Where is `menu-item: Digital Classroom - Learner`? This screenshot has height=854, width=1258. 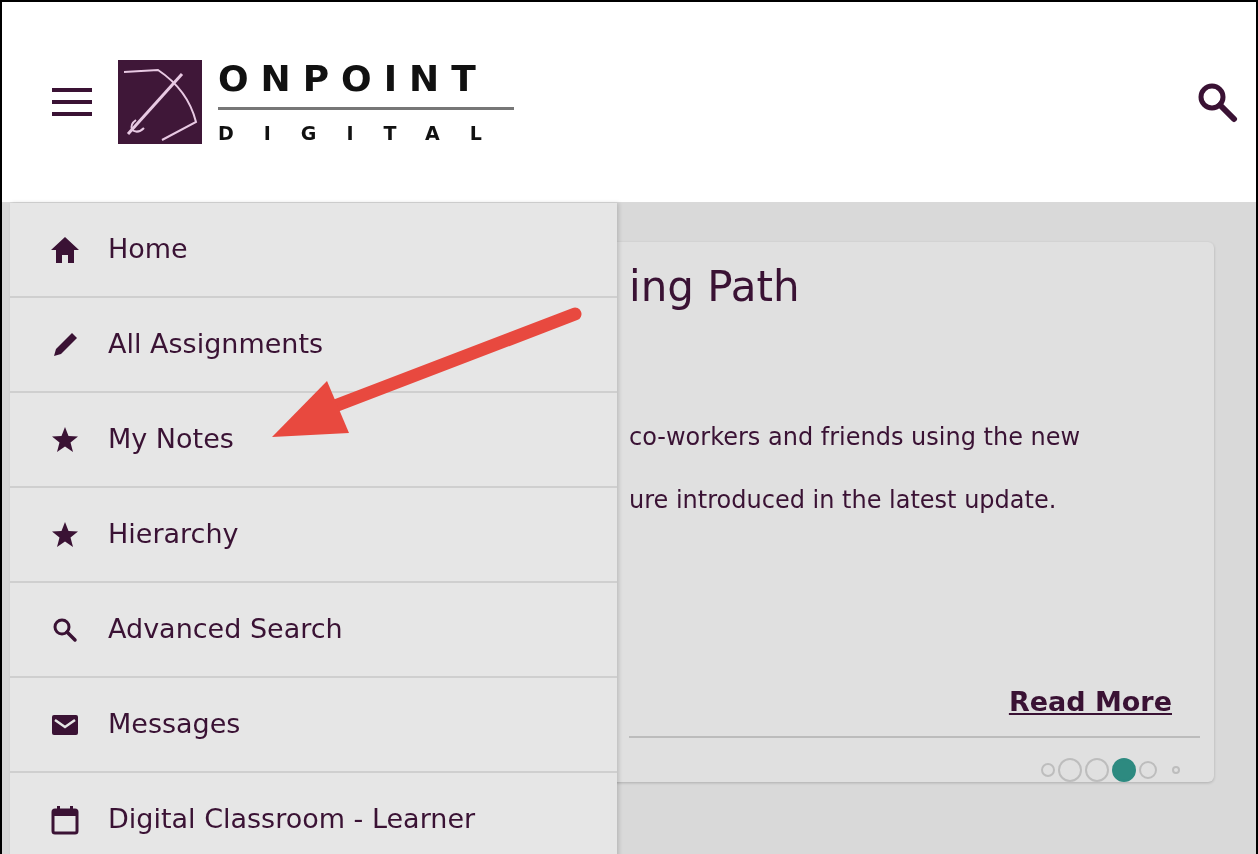 menu-item: Digital Classroom - Learner is located at coordinates (313, 813).